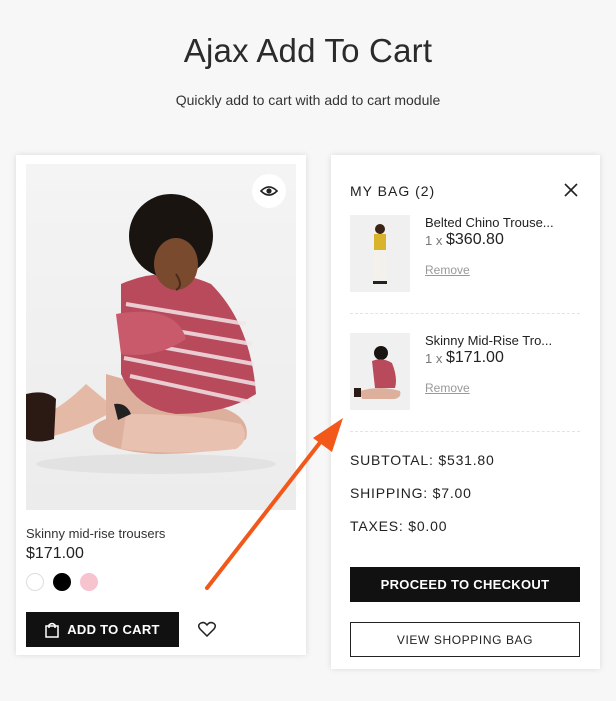 The width and height of the screenshot is (616, 701). I want to click on bag-title: MY BAG (2), so click(393, 191).